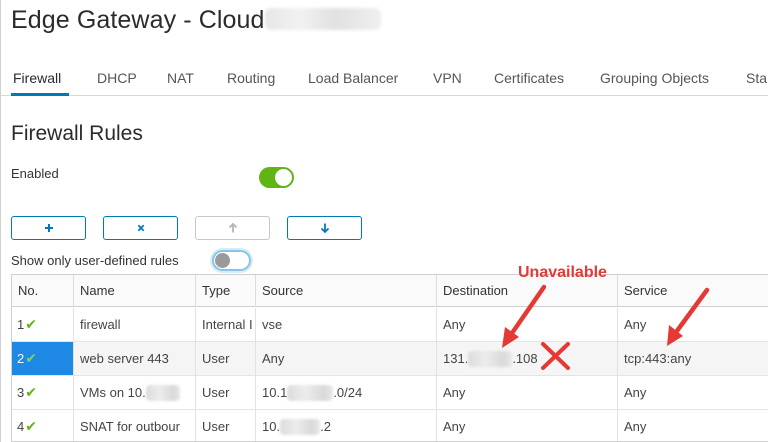  Describe the element at coordinates (134, 291) in the screenshot. I see `column-header-name: Name` at that location.